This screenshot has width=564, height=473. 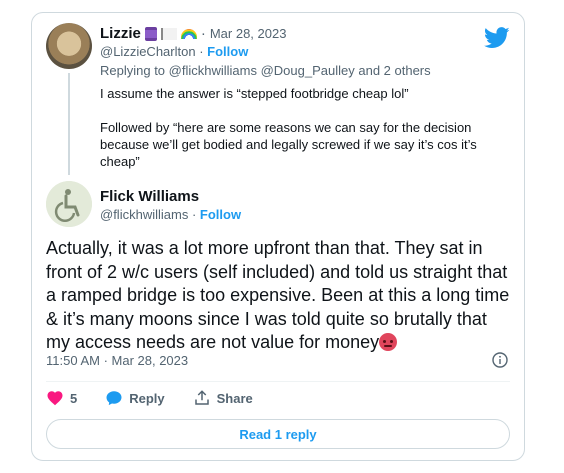 I want to click on tweet-timestamp: 11:50 AM · Mar 28, 2023, so click(x=117, y=360).